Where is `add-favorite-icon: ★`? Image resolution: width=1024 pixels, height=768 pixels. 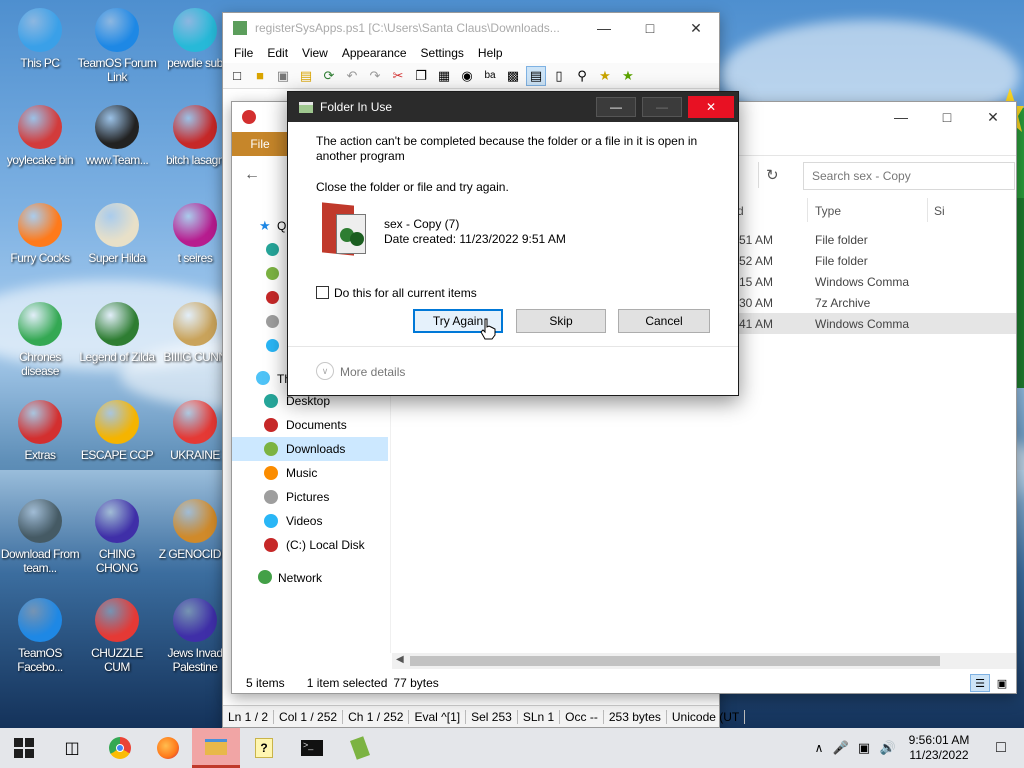
add-favorite-icon: ★ is located at coordinates (628, 76).